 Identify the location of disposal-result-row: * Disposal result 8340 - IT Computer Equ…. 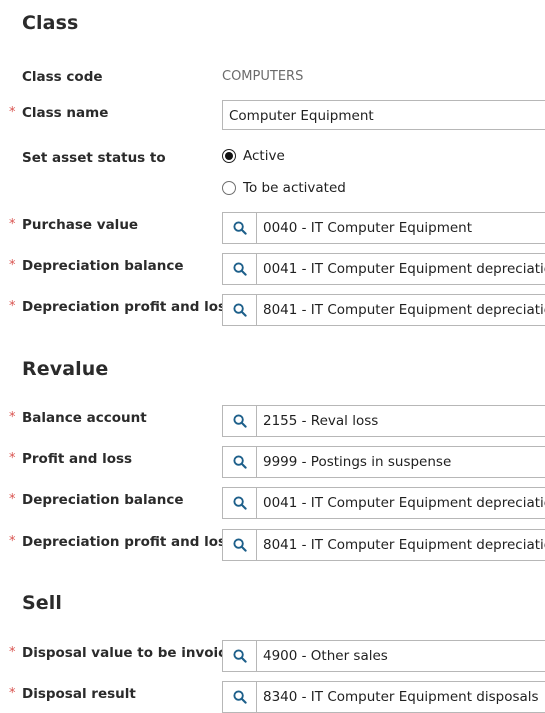
(272, 697).